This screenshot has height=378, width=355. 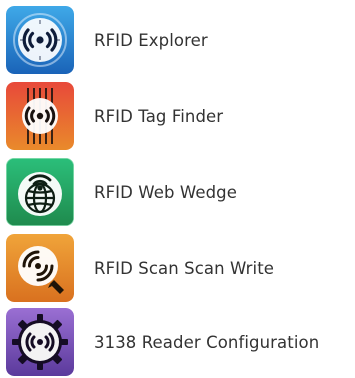 What do you see at coordinates (40, 192) in the screenshot?
I see `rfid-web-wedge-icon` at bounding box center [40, 192].